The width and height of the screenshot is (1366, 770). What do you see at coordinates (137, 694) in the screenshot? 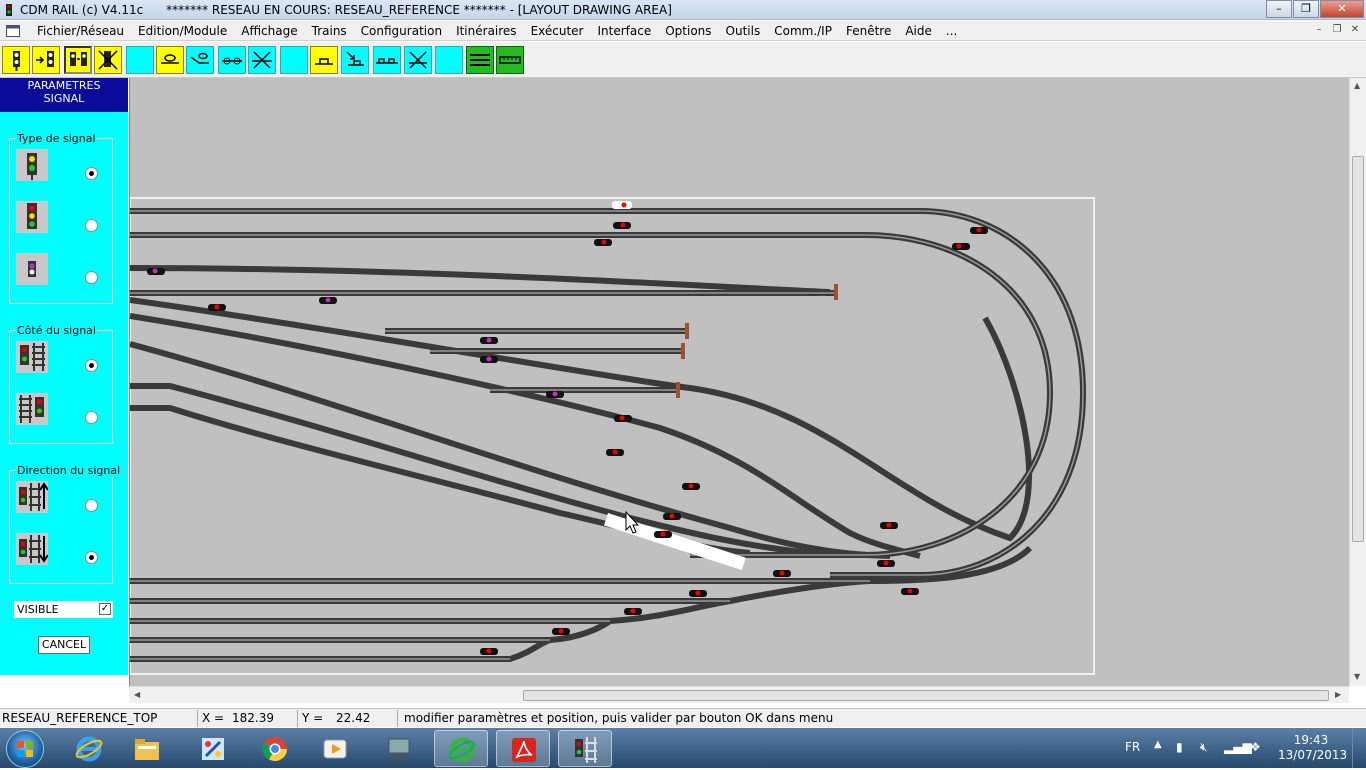
I see `scroll-left-icon: ◀` at bounding box center [137, 694].